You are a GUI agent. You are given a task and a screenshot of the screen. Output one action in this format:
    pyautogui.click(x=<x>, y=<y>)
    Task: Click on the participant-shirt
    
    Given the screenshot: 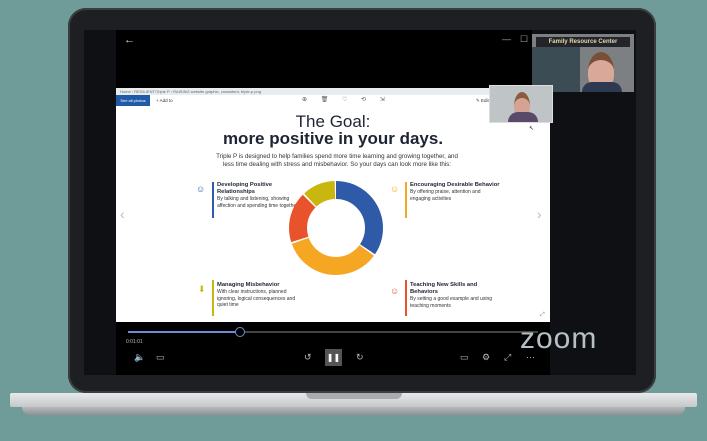 What is the action you would take?
    pyautogui.click(x=602, y=87)
    